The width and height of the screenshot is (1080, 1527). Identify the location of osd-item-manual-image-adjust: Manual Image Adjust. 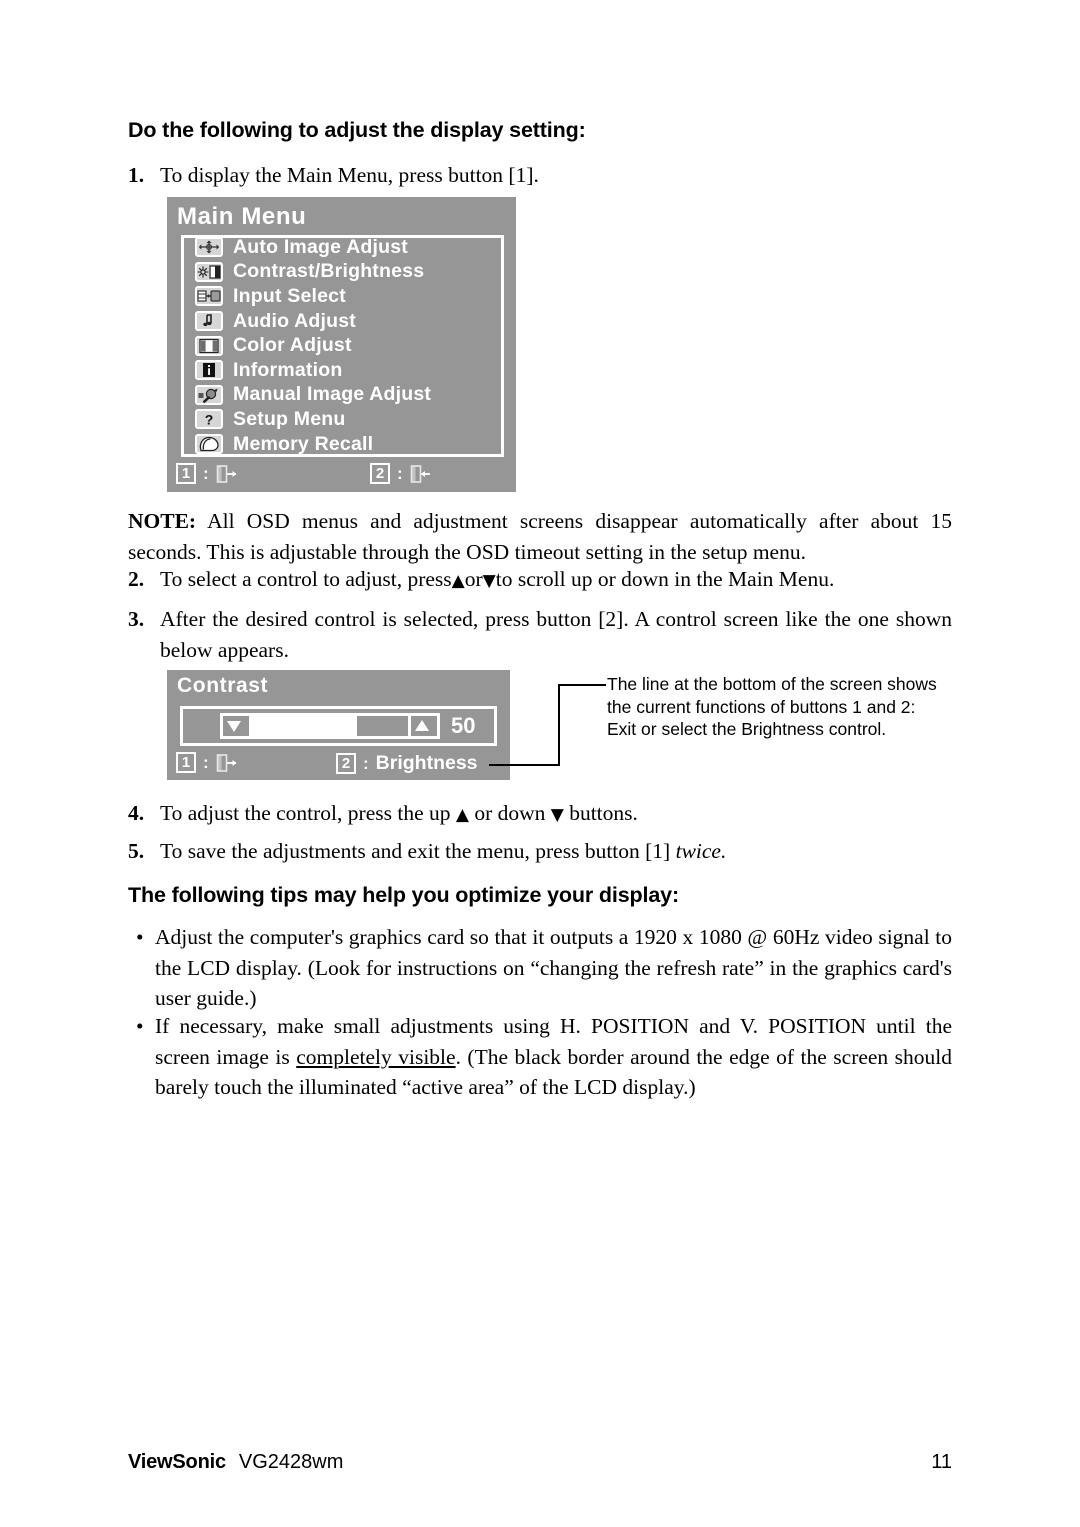
(351, 395).